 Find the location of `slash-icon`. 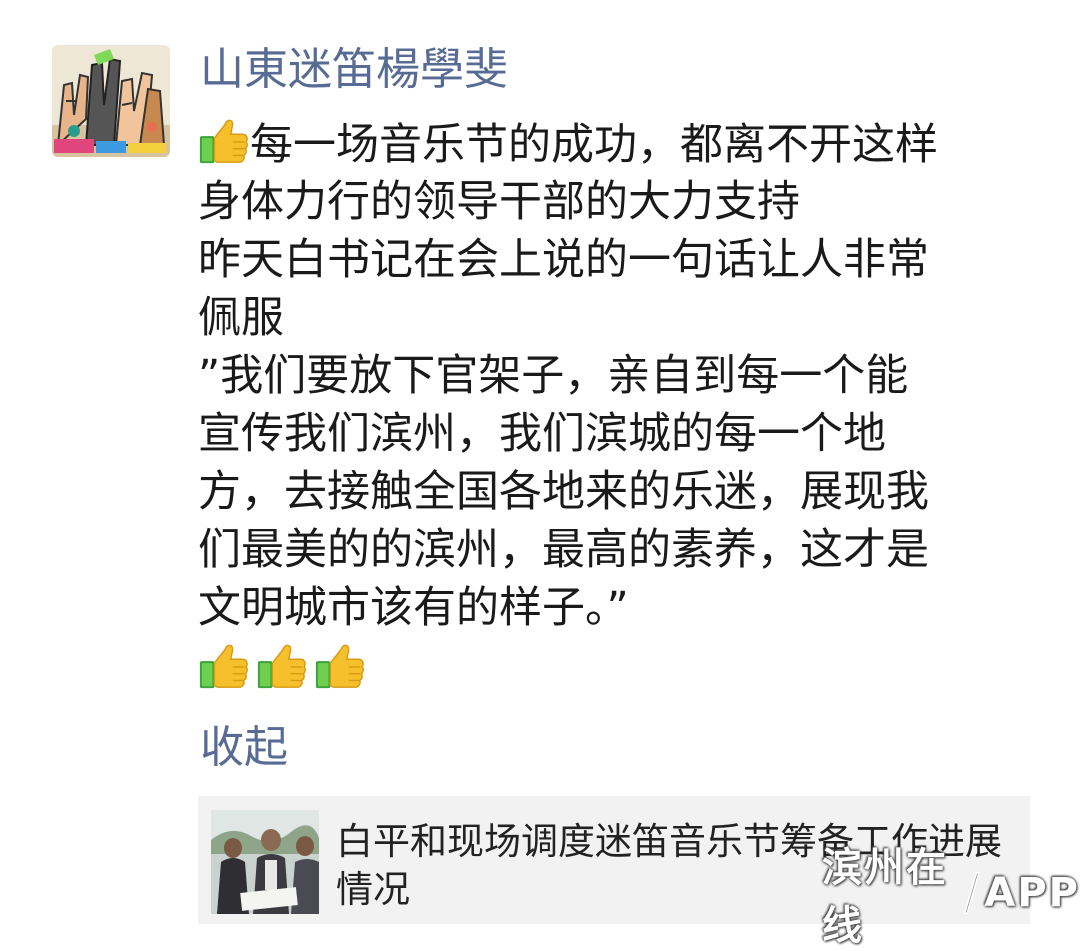

slash-icon is located at coordinates (971, 893).